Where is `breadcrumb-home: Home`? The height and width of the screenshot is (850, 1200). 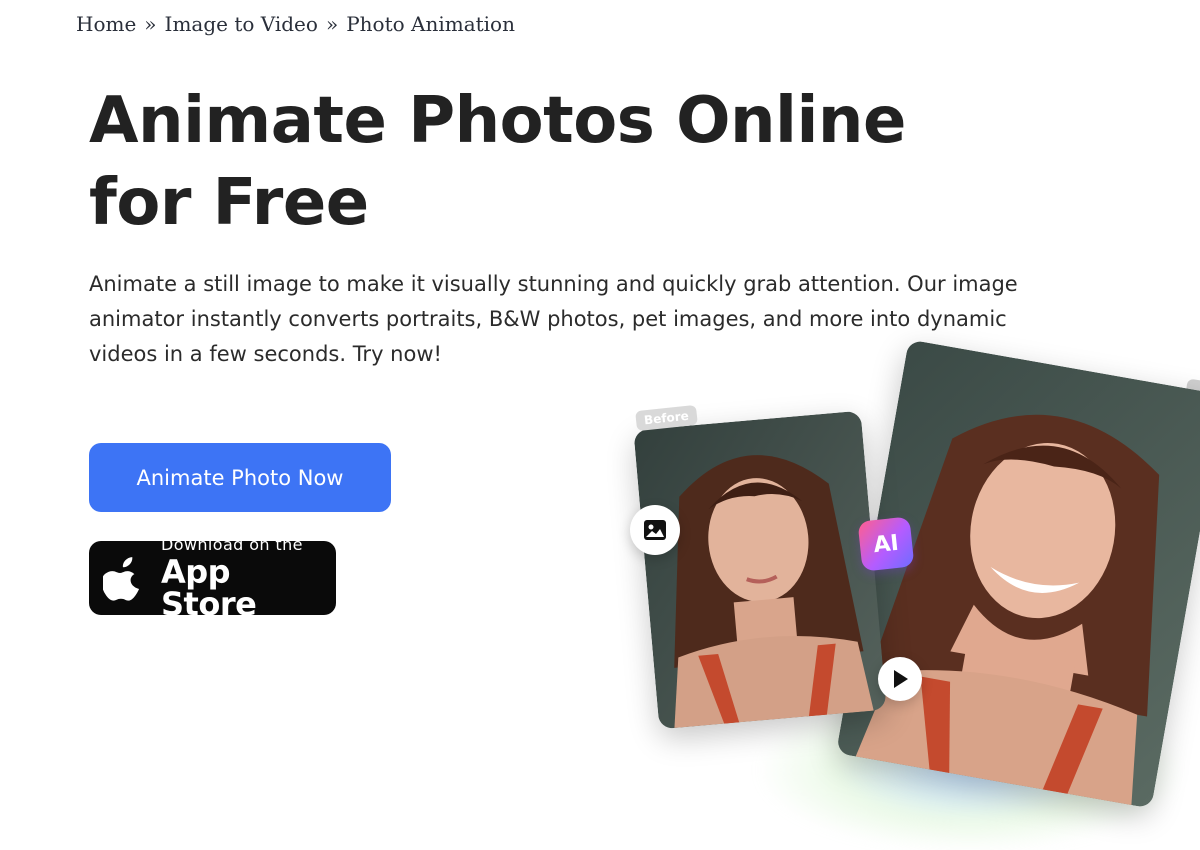
breadcrumb-home: Home is located at coordinates (106, 24).